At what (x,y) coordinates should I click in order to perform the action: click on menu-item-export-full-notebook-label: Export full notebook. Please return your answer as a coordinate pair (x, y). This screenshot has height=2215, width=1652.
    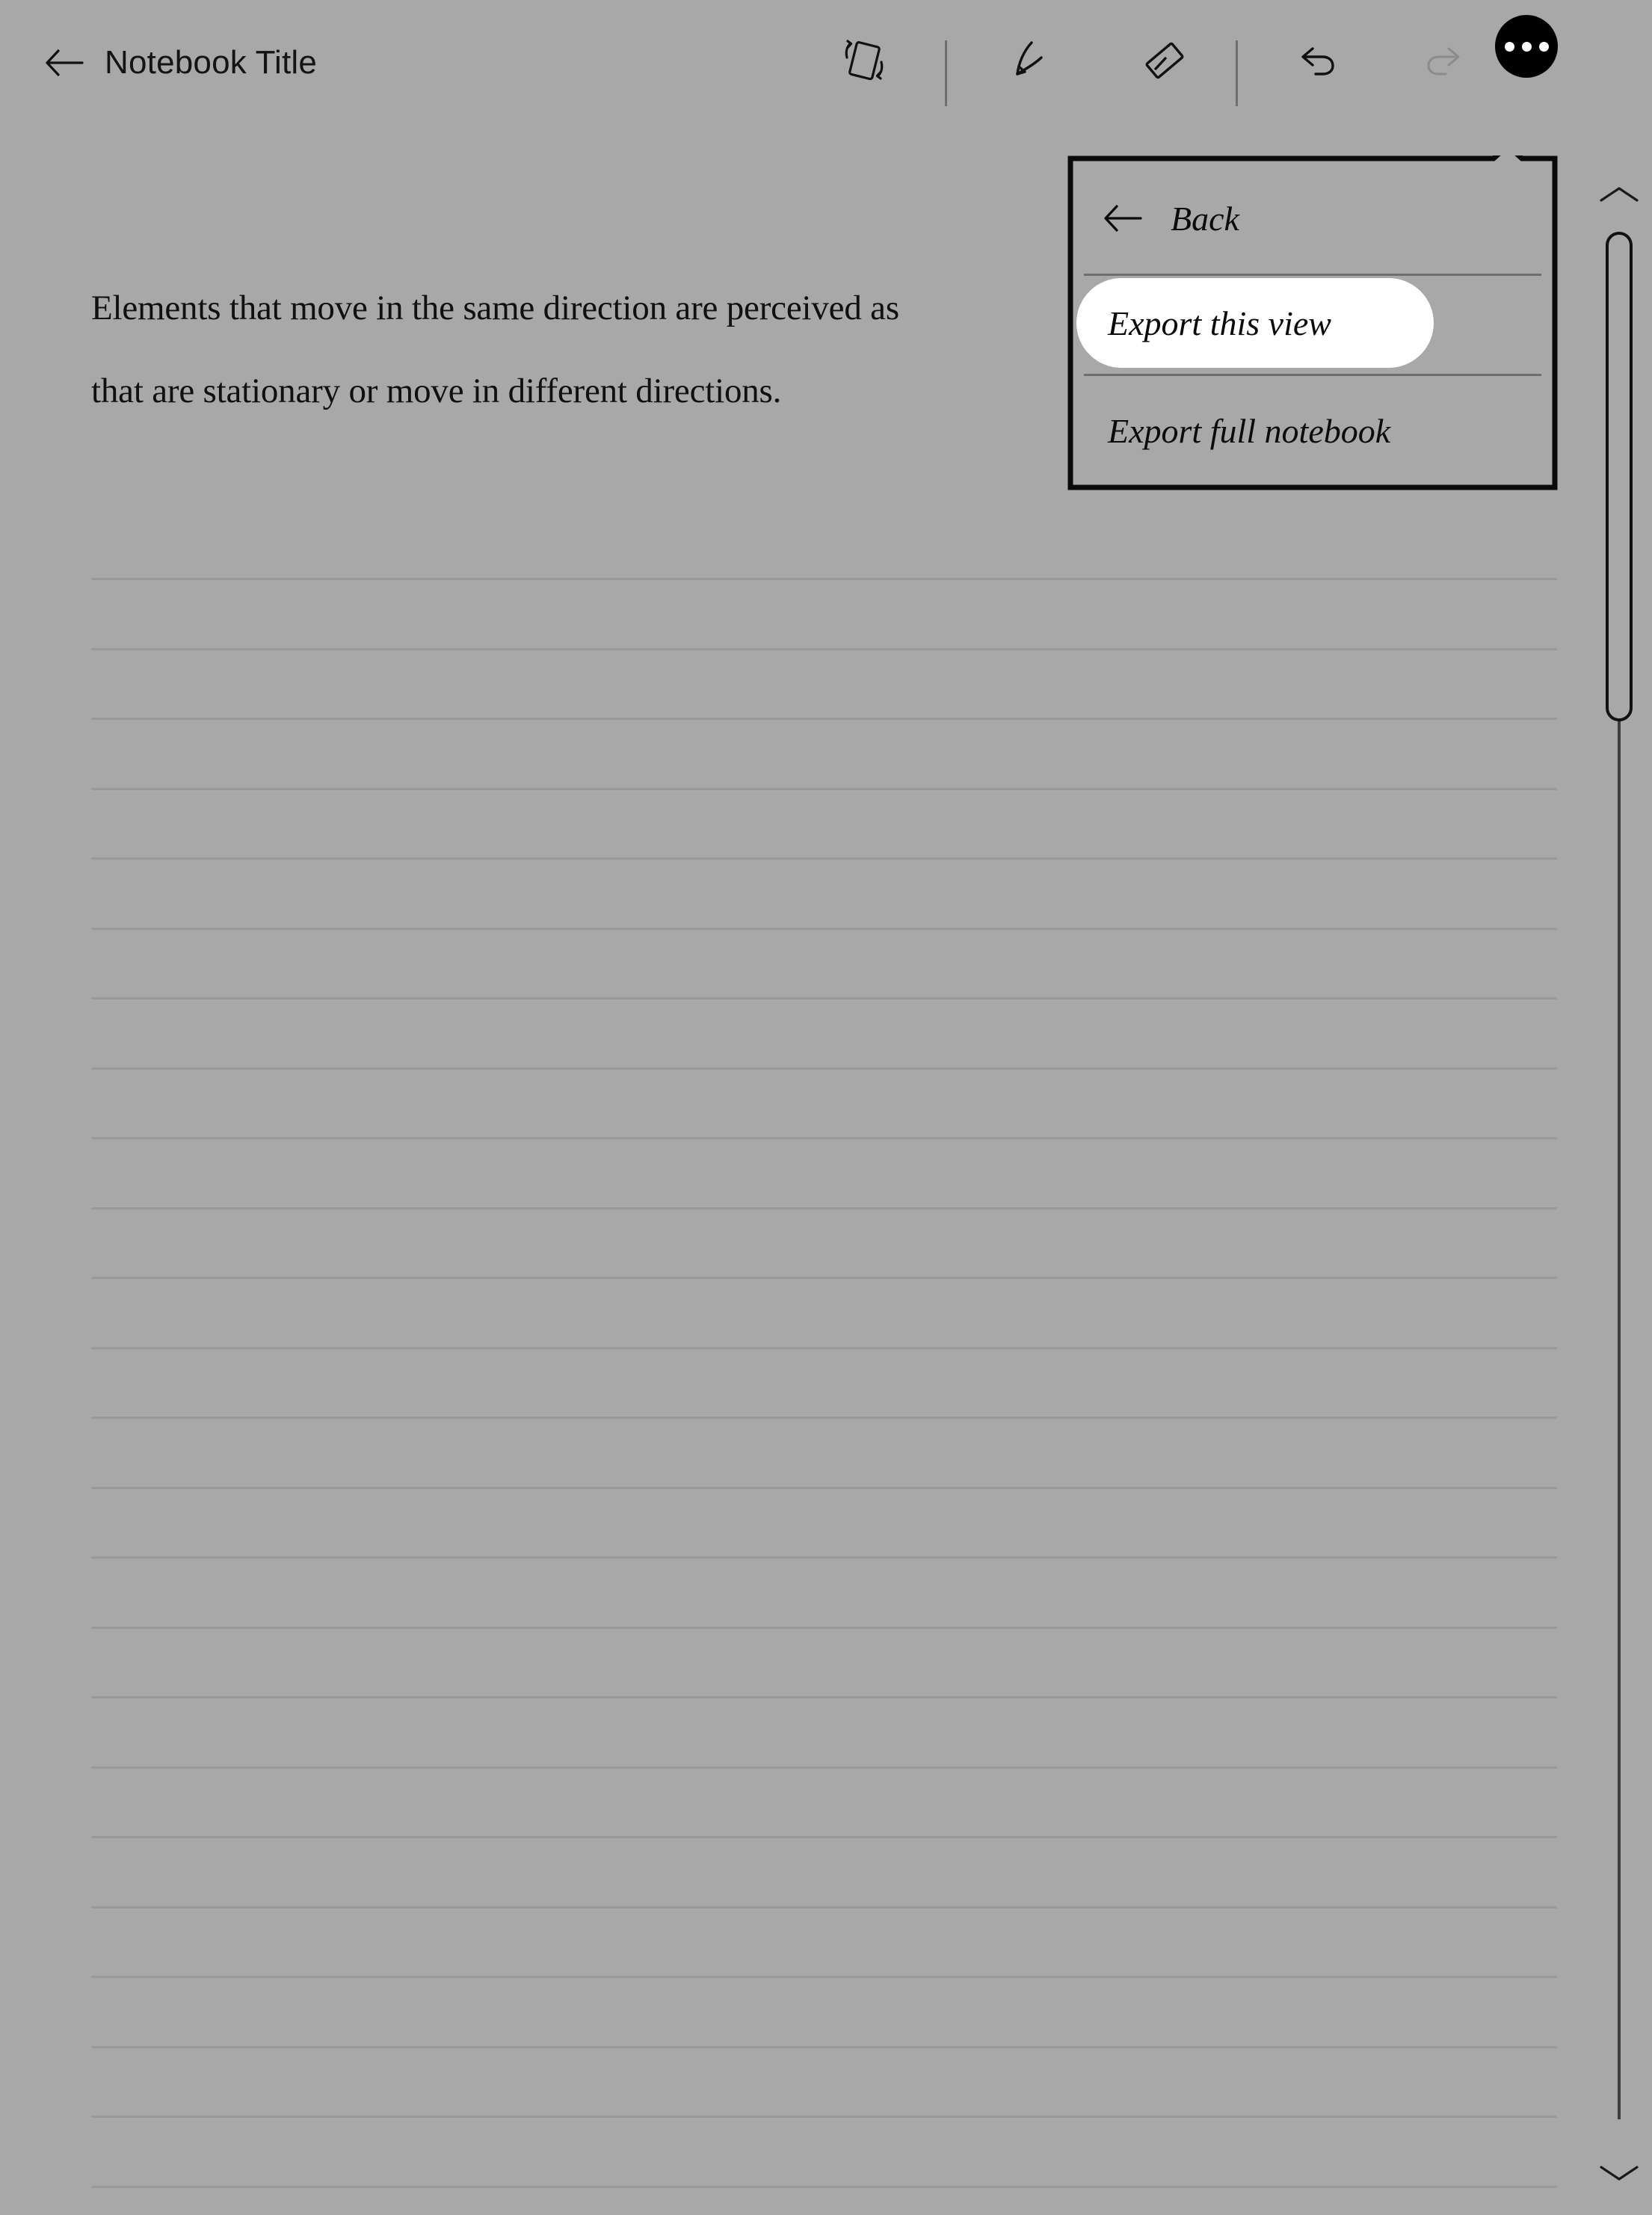
    Looking at the image, I should click on (1250, 430).